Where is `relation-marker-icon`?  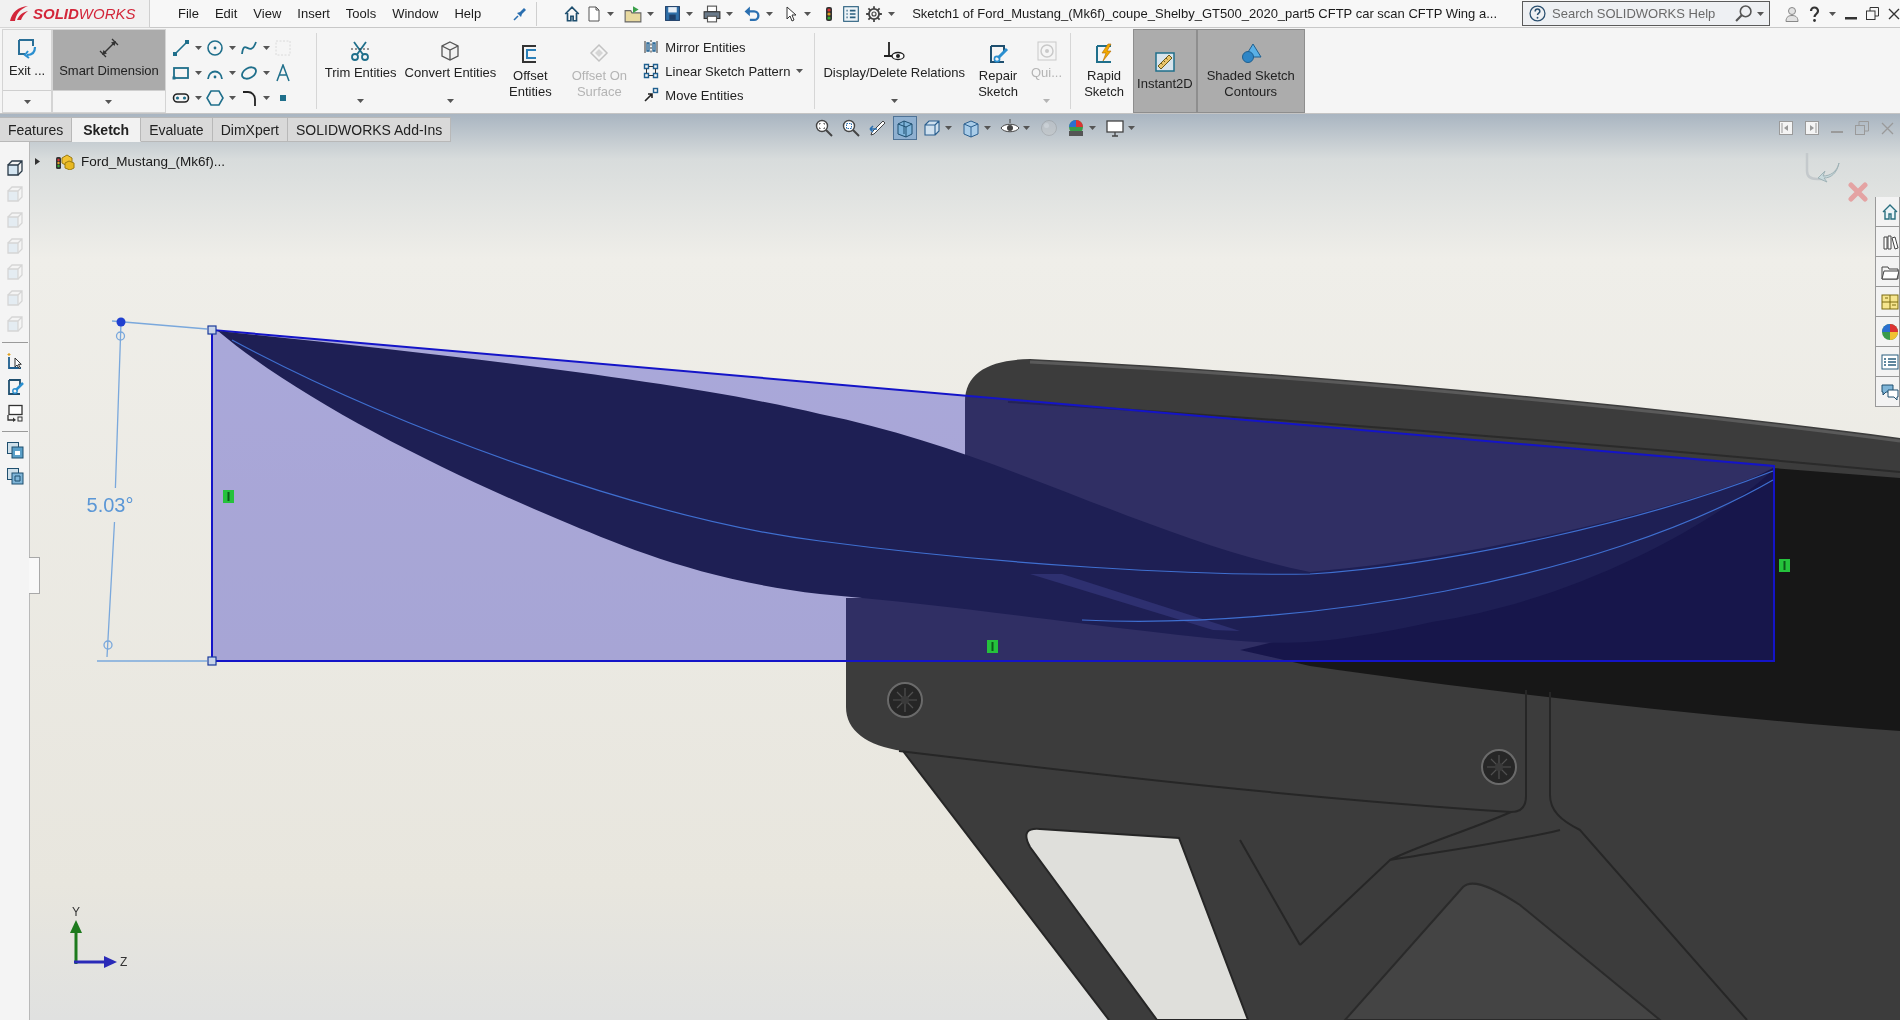
relation-marker-icon is located at coordinates (1784, 565).